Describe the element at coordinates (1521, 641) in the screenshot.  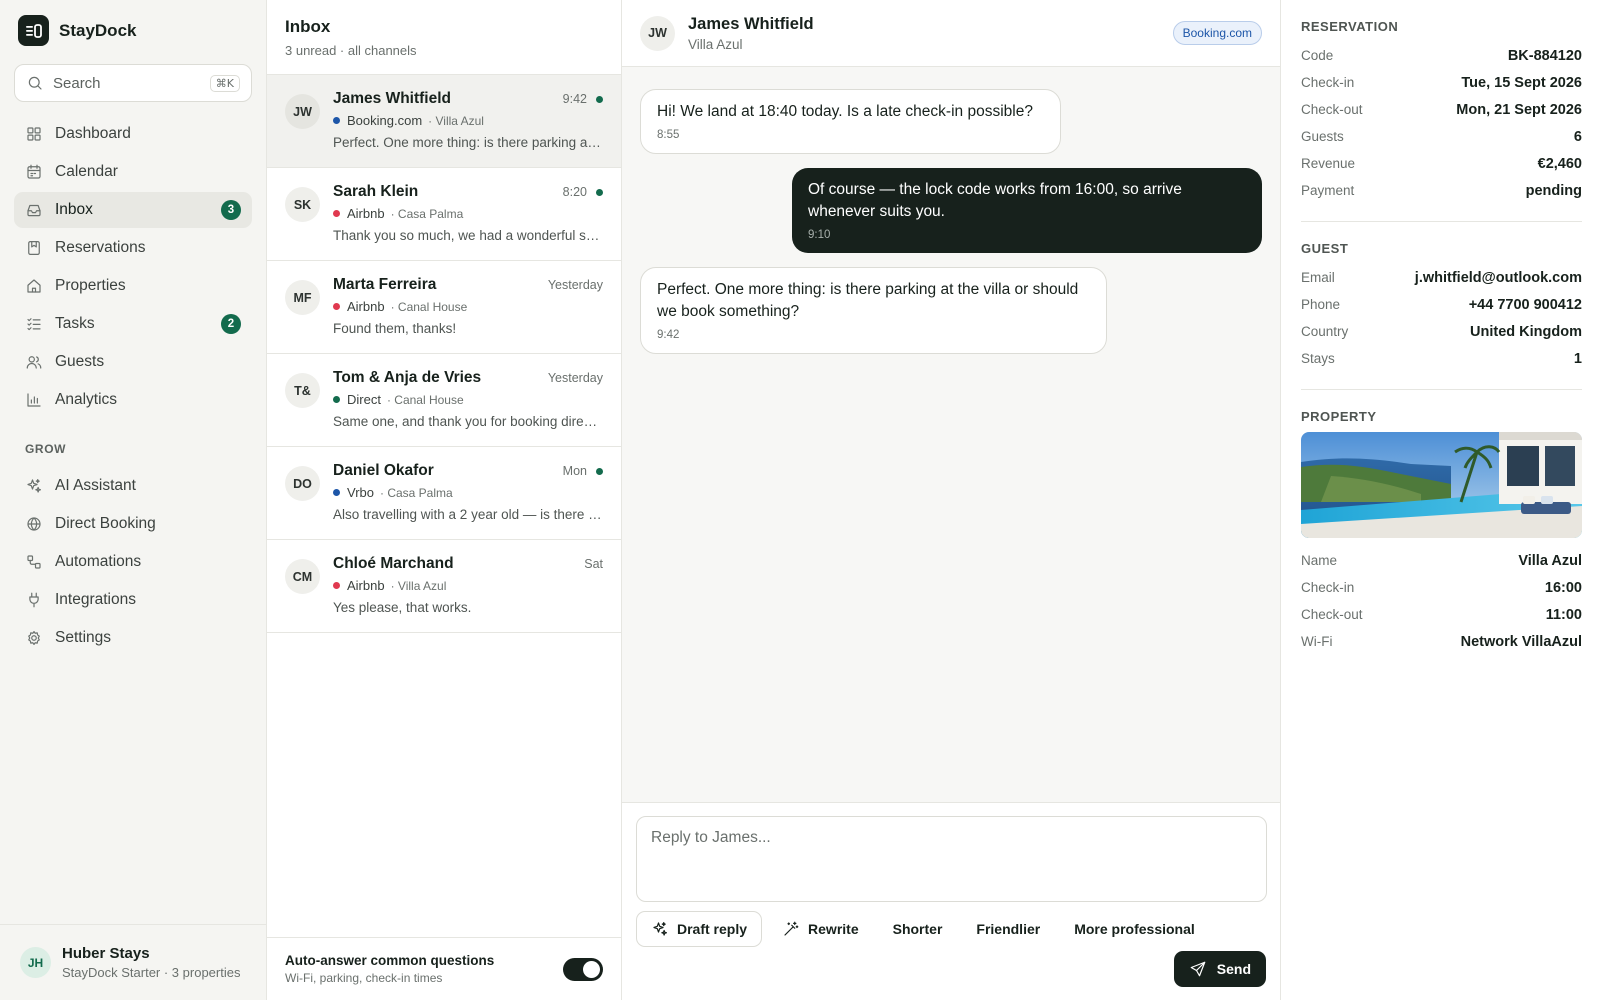
I see `detail-value: Network VillaAzul` at that location.